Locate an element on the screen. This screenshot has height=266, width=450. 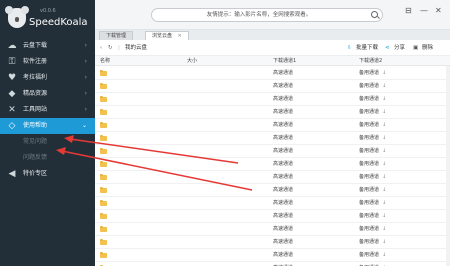
column-channel2: 下载通道2 is located at coordinates (370, 61).